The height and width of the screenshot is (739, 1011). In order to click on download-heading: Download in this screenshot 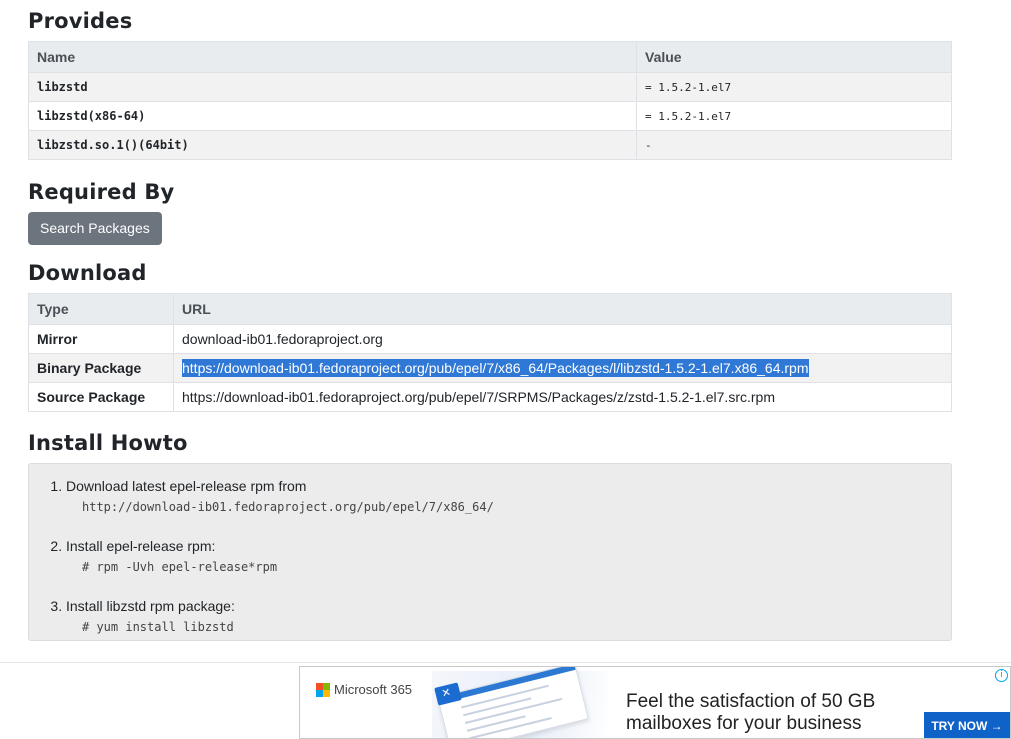, I will do `click(87, 273)`.